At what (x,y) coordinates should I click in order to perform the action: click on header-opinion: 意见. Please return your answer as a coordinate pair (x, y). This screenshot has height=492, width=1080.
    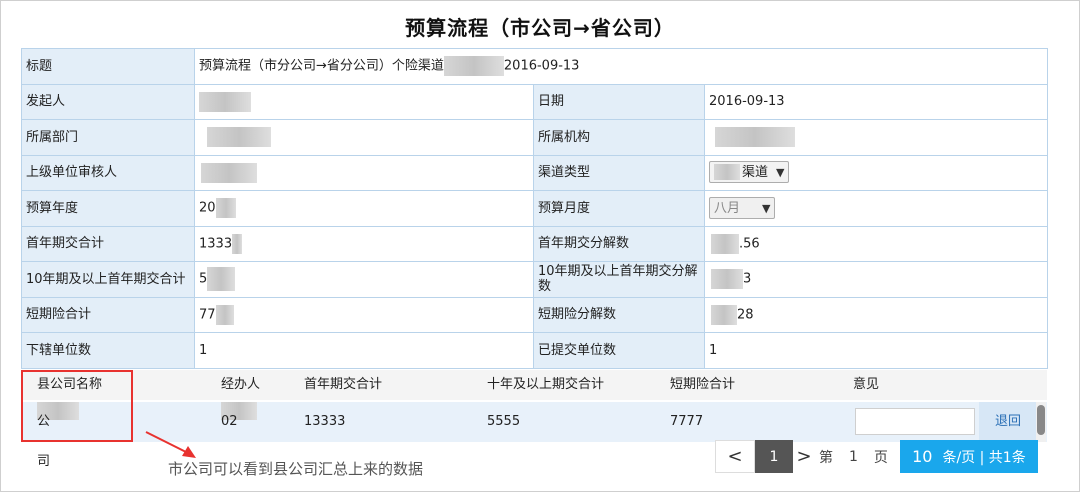
    Looking at the image, I should click on (866, 384).